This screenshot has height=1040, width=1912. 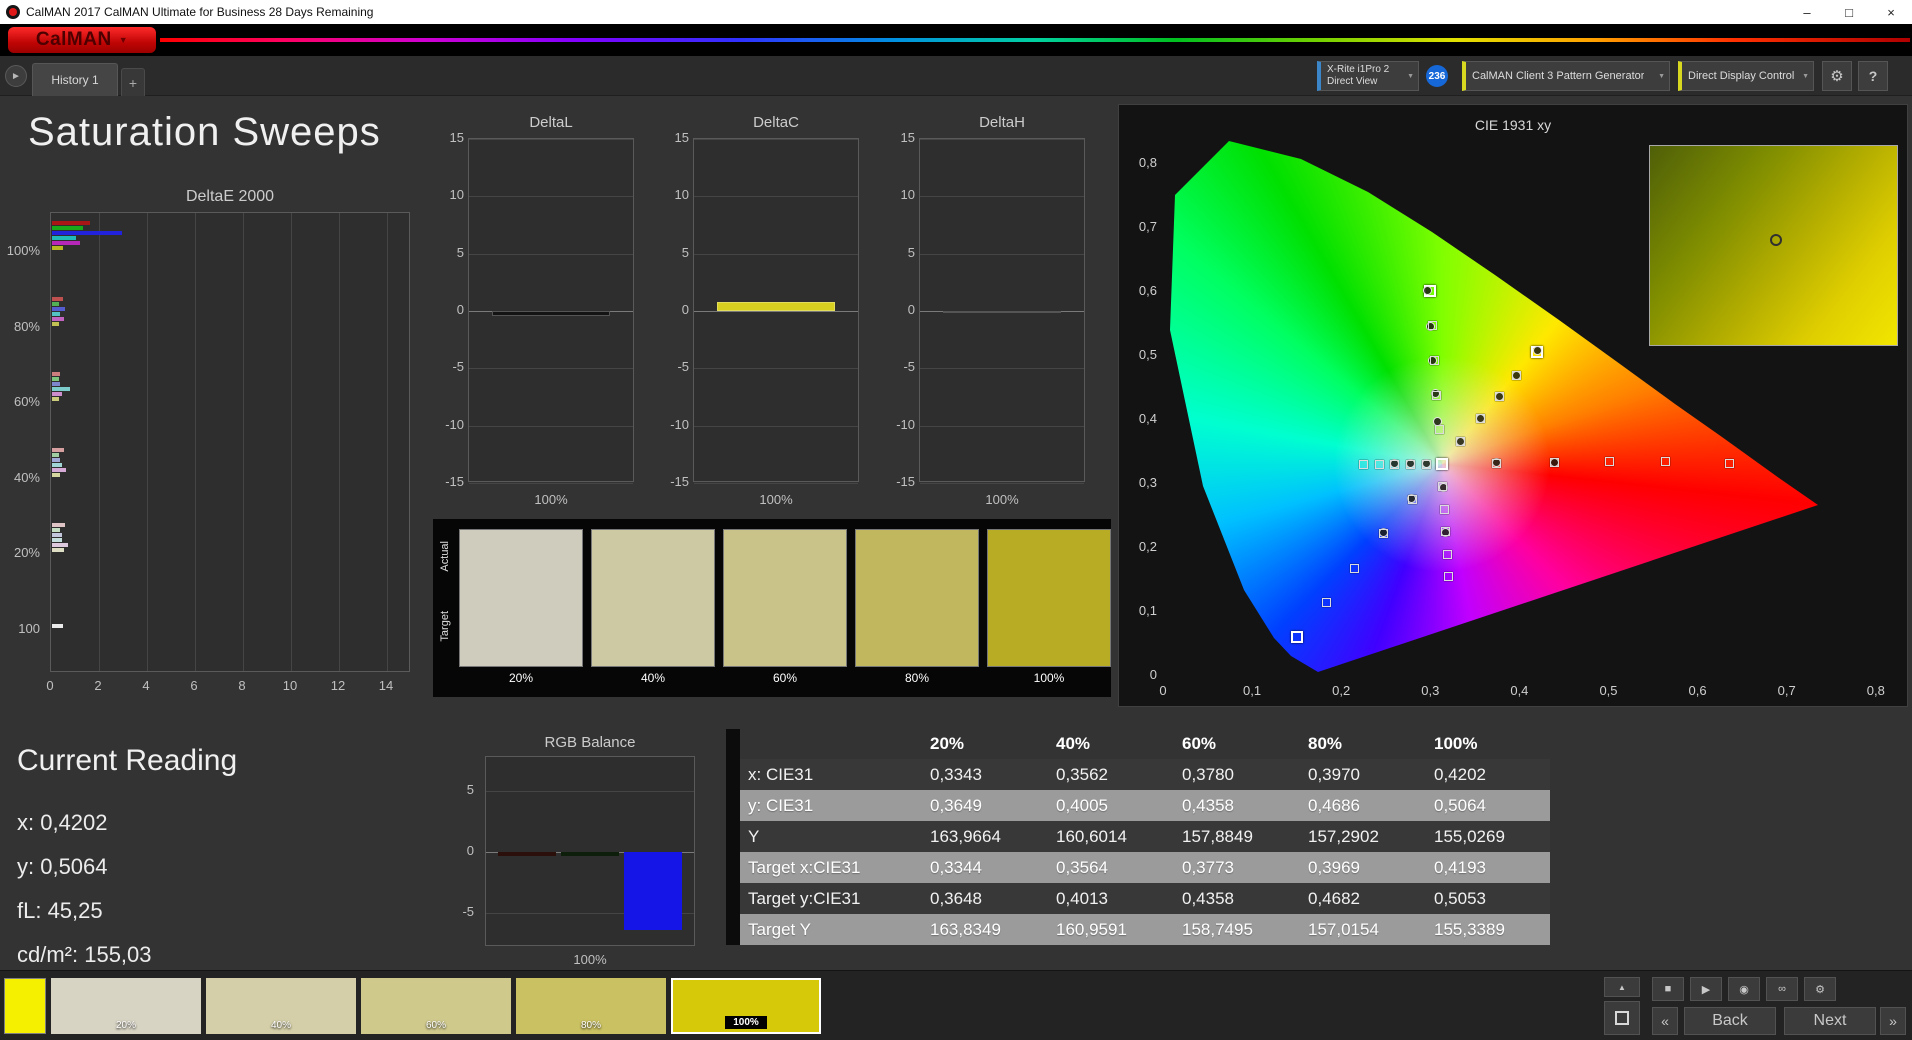 What do you see at coordinates (22, 442) in the screenshot?
I see `deltae-y-axis: 100% 80% 60% 40% 20% 100` at bounding box center [22, 442].